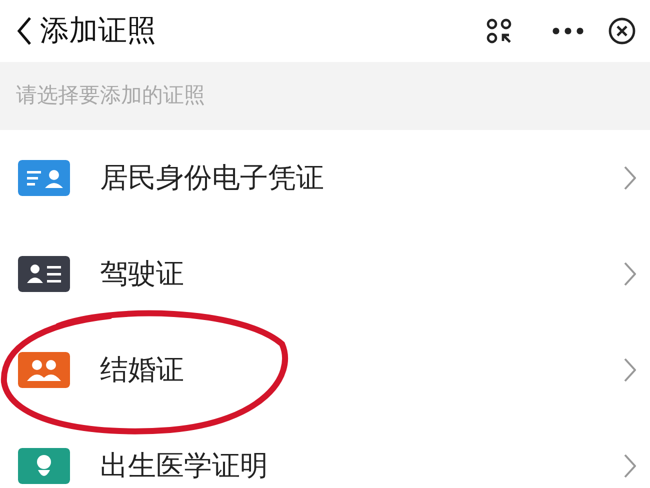 This screenshot has width=650, height=488. Describe the element at coordinates (142, 370) in the screenshot. I see `item-label: 结婚证` at that location.